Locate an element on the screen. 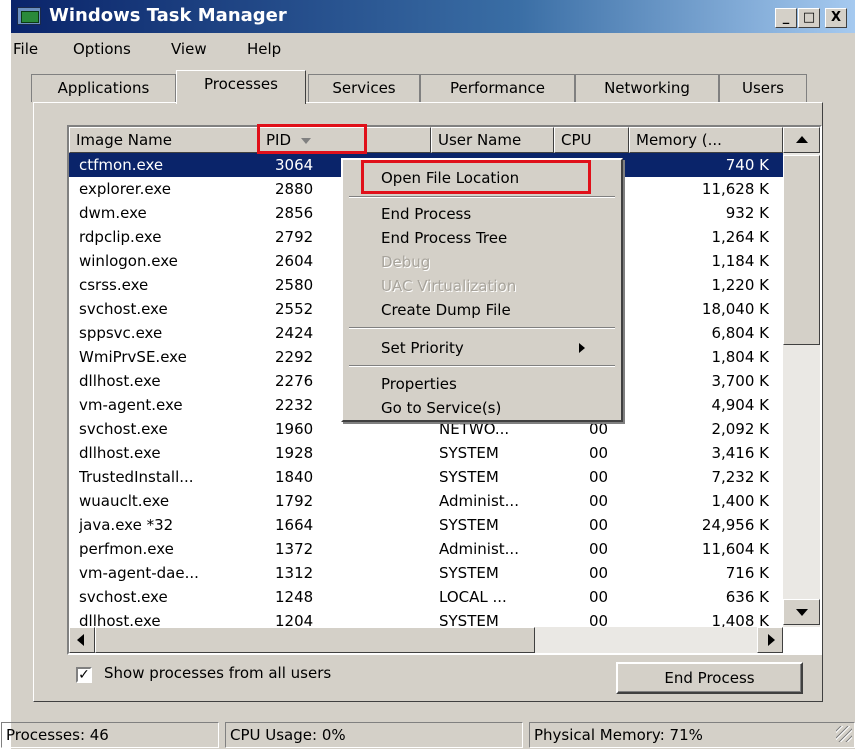 The height and width of the screenshot is (749, 855). menu-item-properties: Properties is located at coordinates (482, 384).